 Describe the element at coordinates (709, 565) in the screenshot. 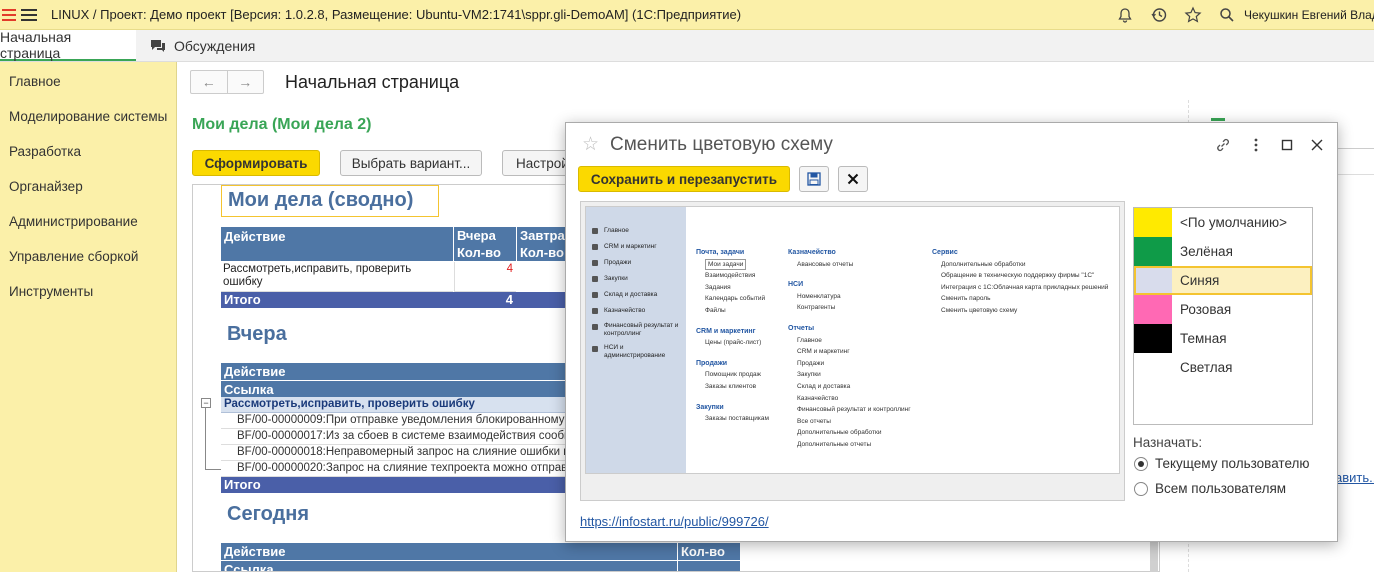

I see `today-col-qty-cell` at that location.